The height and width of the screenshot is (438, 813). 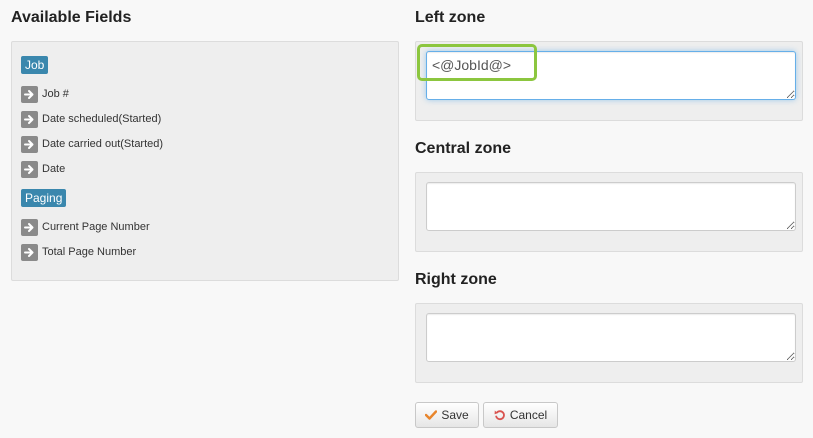 I want to click on field-total-page-number: Total Page Number, so click(x=78, y=252).